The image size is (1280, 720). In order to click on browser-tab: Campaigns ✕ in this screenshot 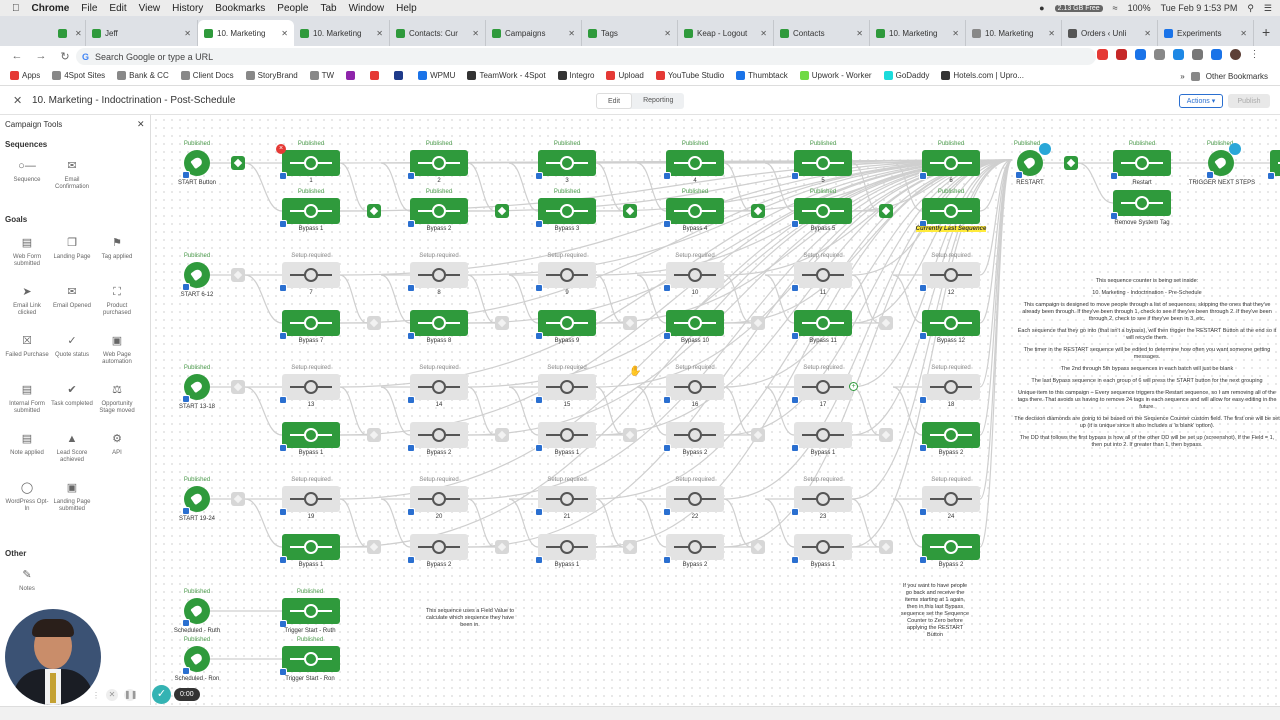, I will do `click(534, 33)`.